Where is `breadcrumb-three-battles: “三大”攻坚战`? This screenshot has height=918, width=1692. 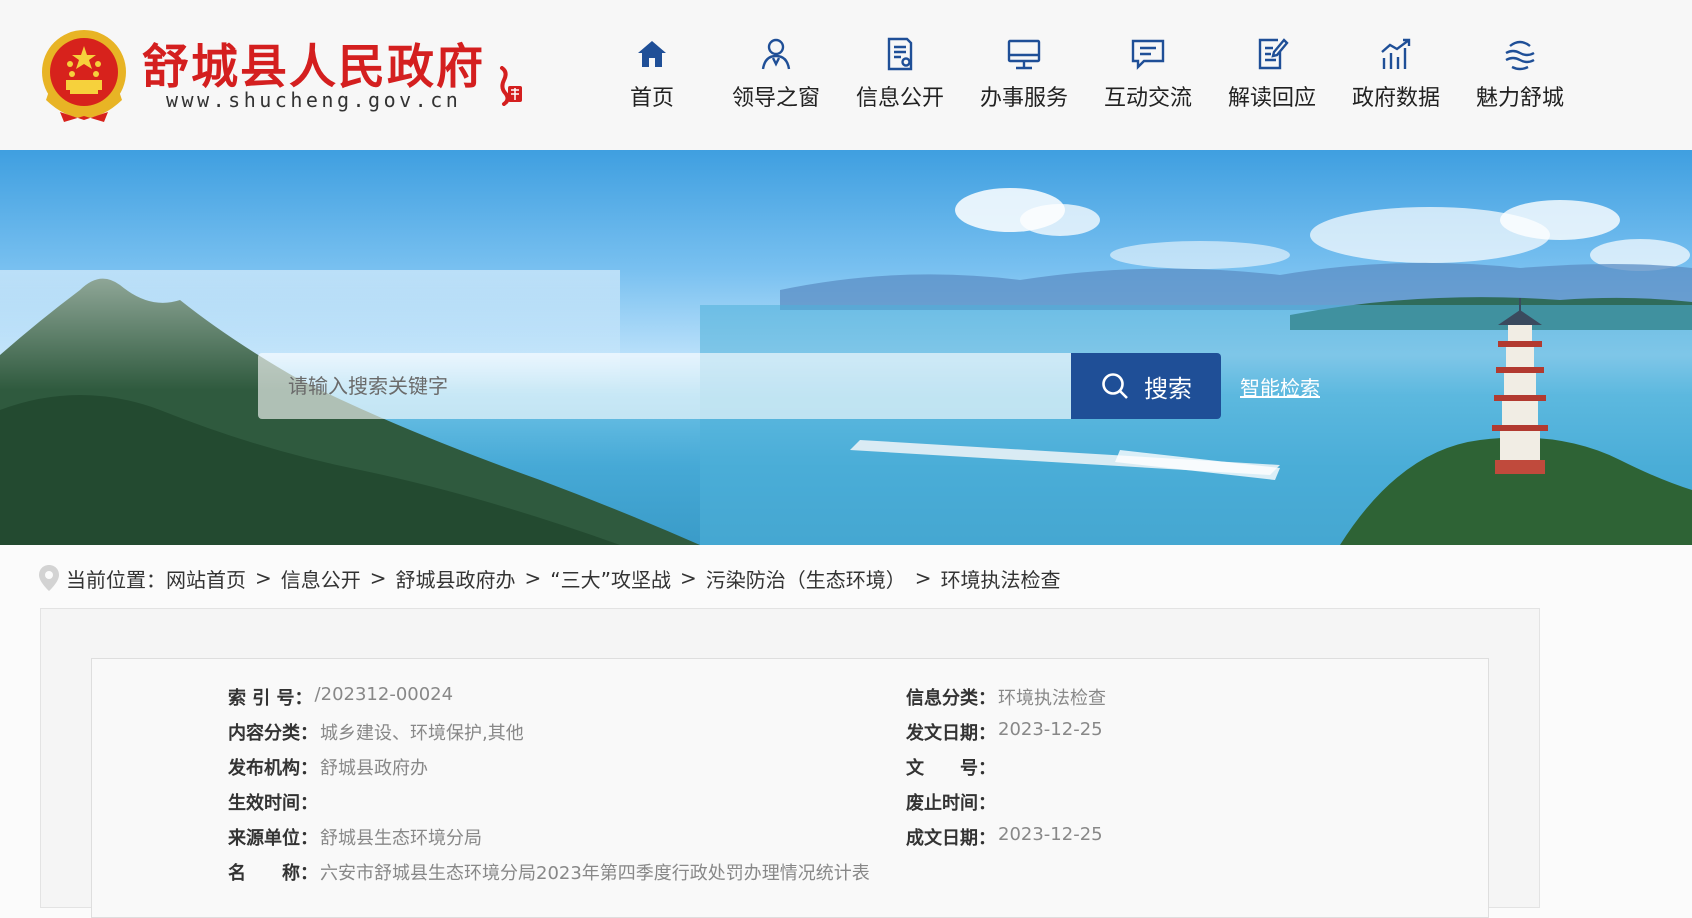 breadcrumb-three-battles: “三大”攻坚战 is located at coordinates (610, 578).